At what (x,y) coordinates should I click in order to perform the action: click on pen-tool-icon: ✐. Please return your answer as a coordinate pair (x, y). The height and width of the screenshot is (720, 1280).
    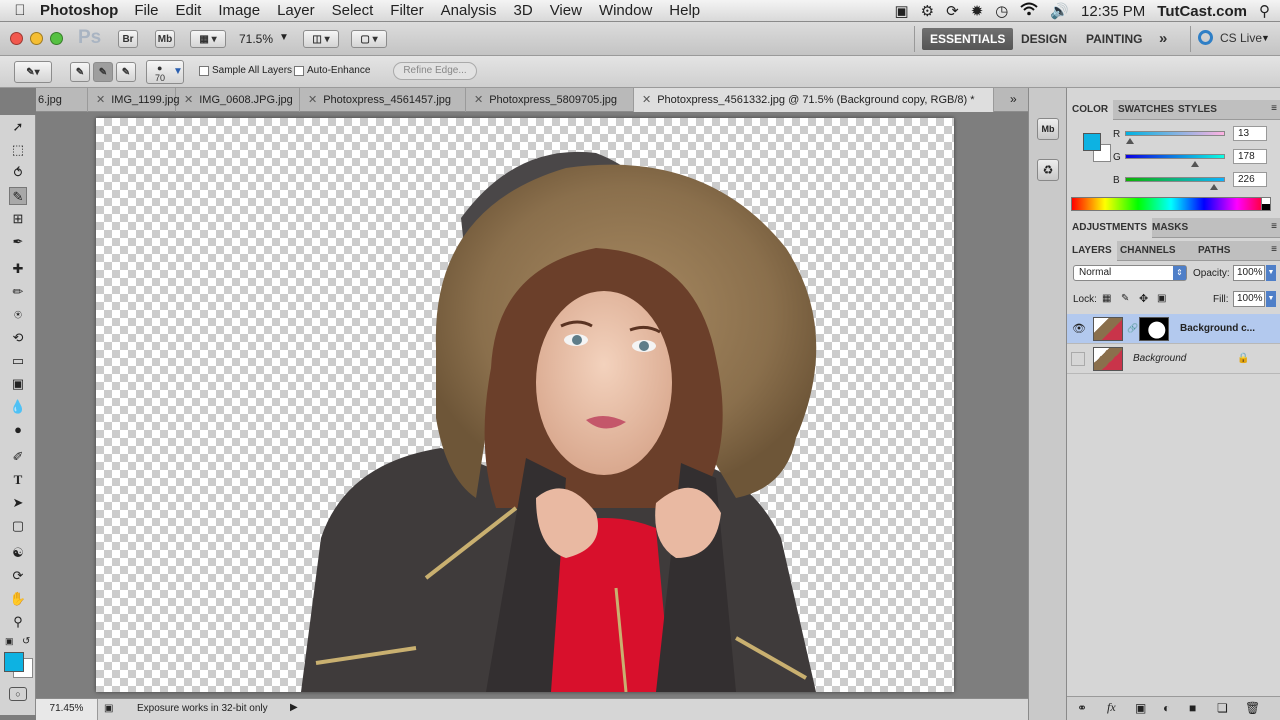
    Looking at the image, I should click on (18, 457).